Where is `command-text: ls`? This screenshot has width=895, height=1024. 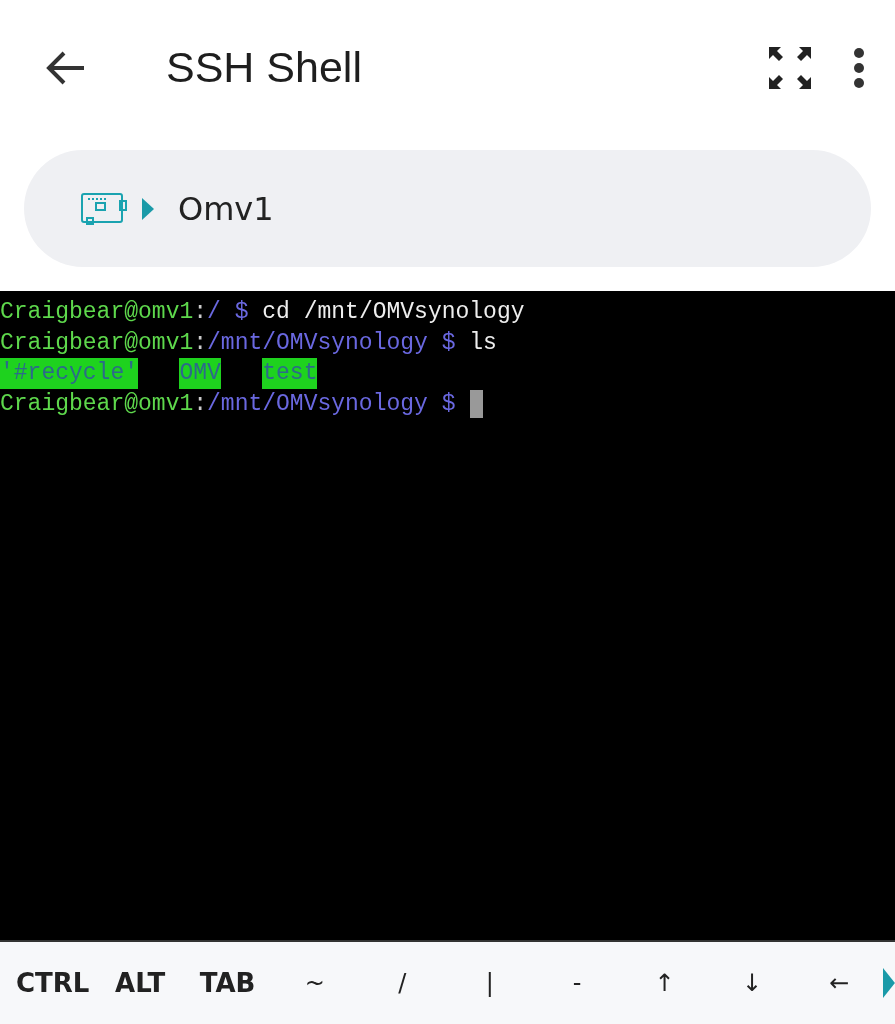 command-text: ls is located at coordinates (482, 343).